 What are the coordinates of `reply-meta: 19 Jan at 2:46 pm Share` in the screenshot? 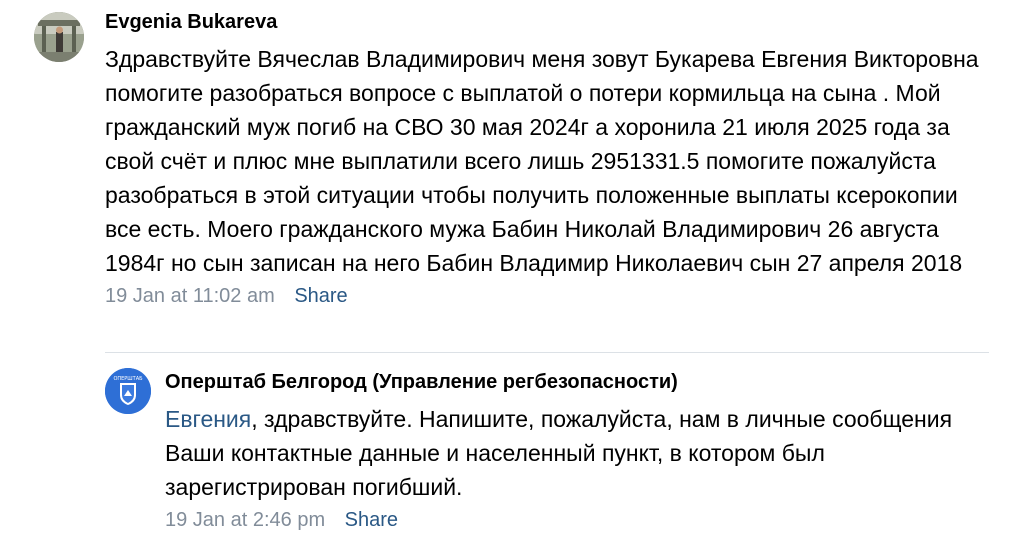 It's located at (575, 520).